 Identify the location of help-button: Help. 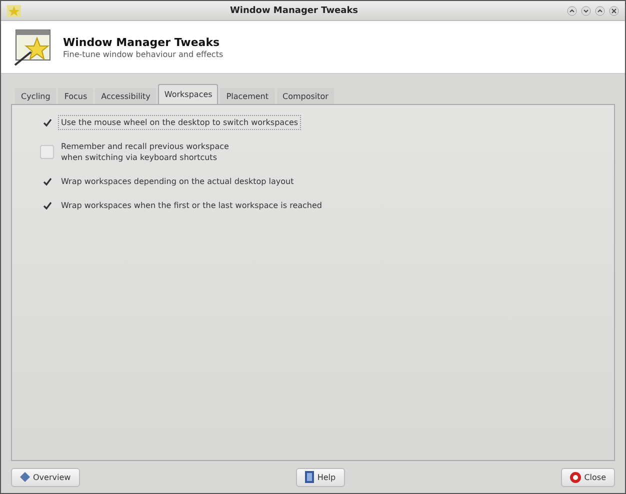
(320, 477).